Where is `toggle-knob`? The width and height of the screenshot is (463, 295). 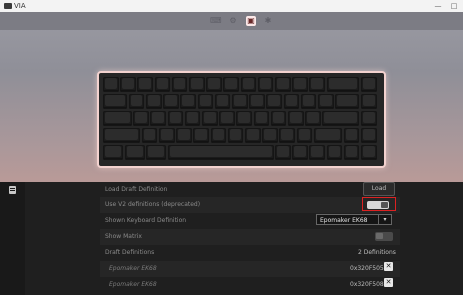
toggle-knob is located at coordinates (384, 205).